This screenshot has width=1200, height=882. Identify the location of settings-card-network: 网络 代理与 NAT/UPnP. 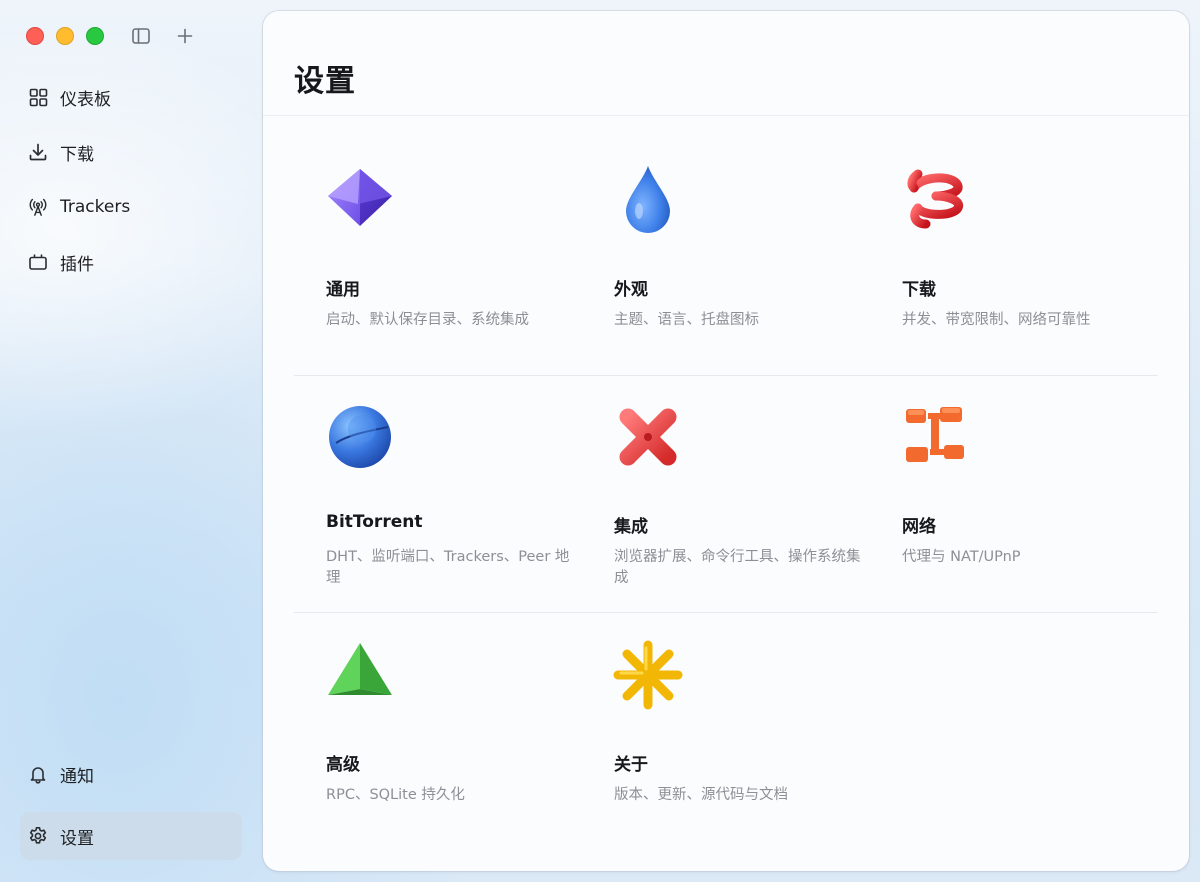
(1035, 501).